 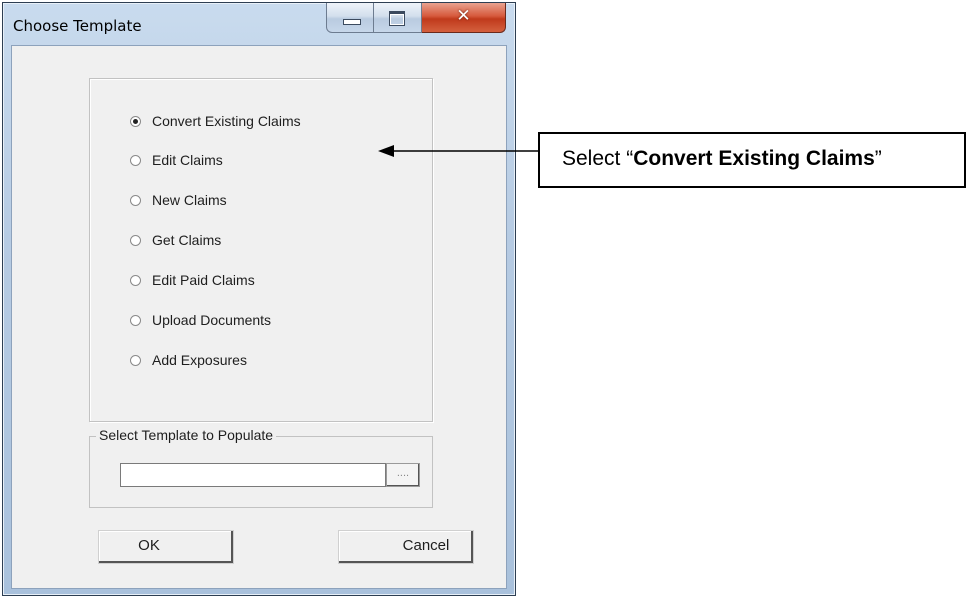 I want to click on option-label: Add Exposures, so click(x=199, y=360).